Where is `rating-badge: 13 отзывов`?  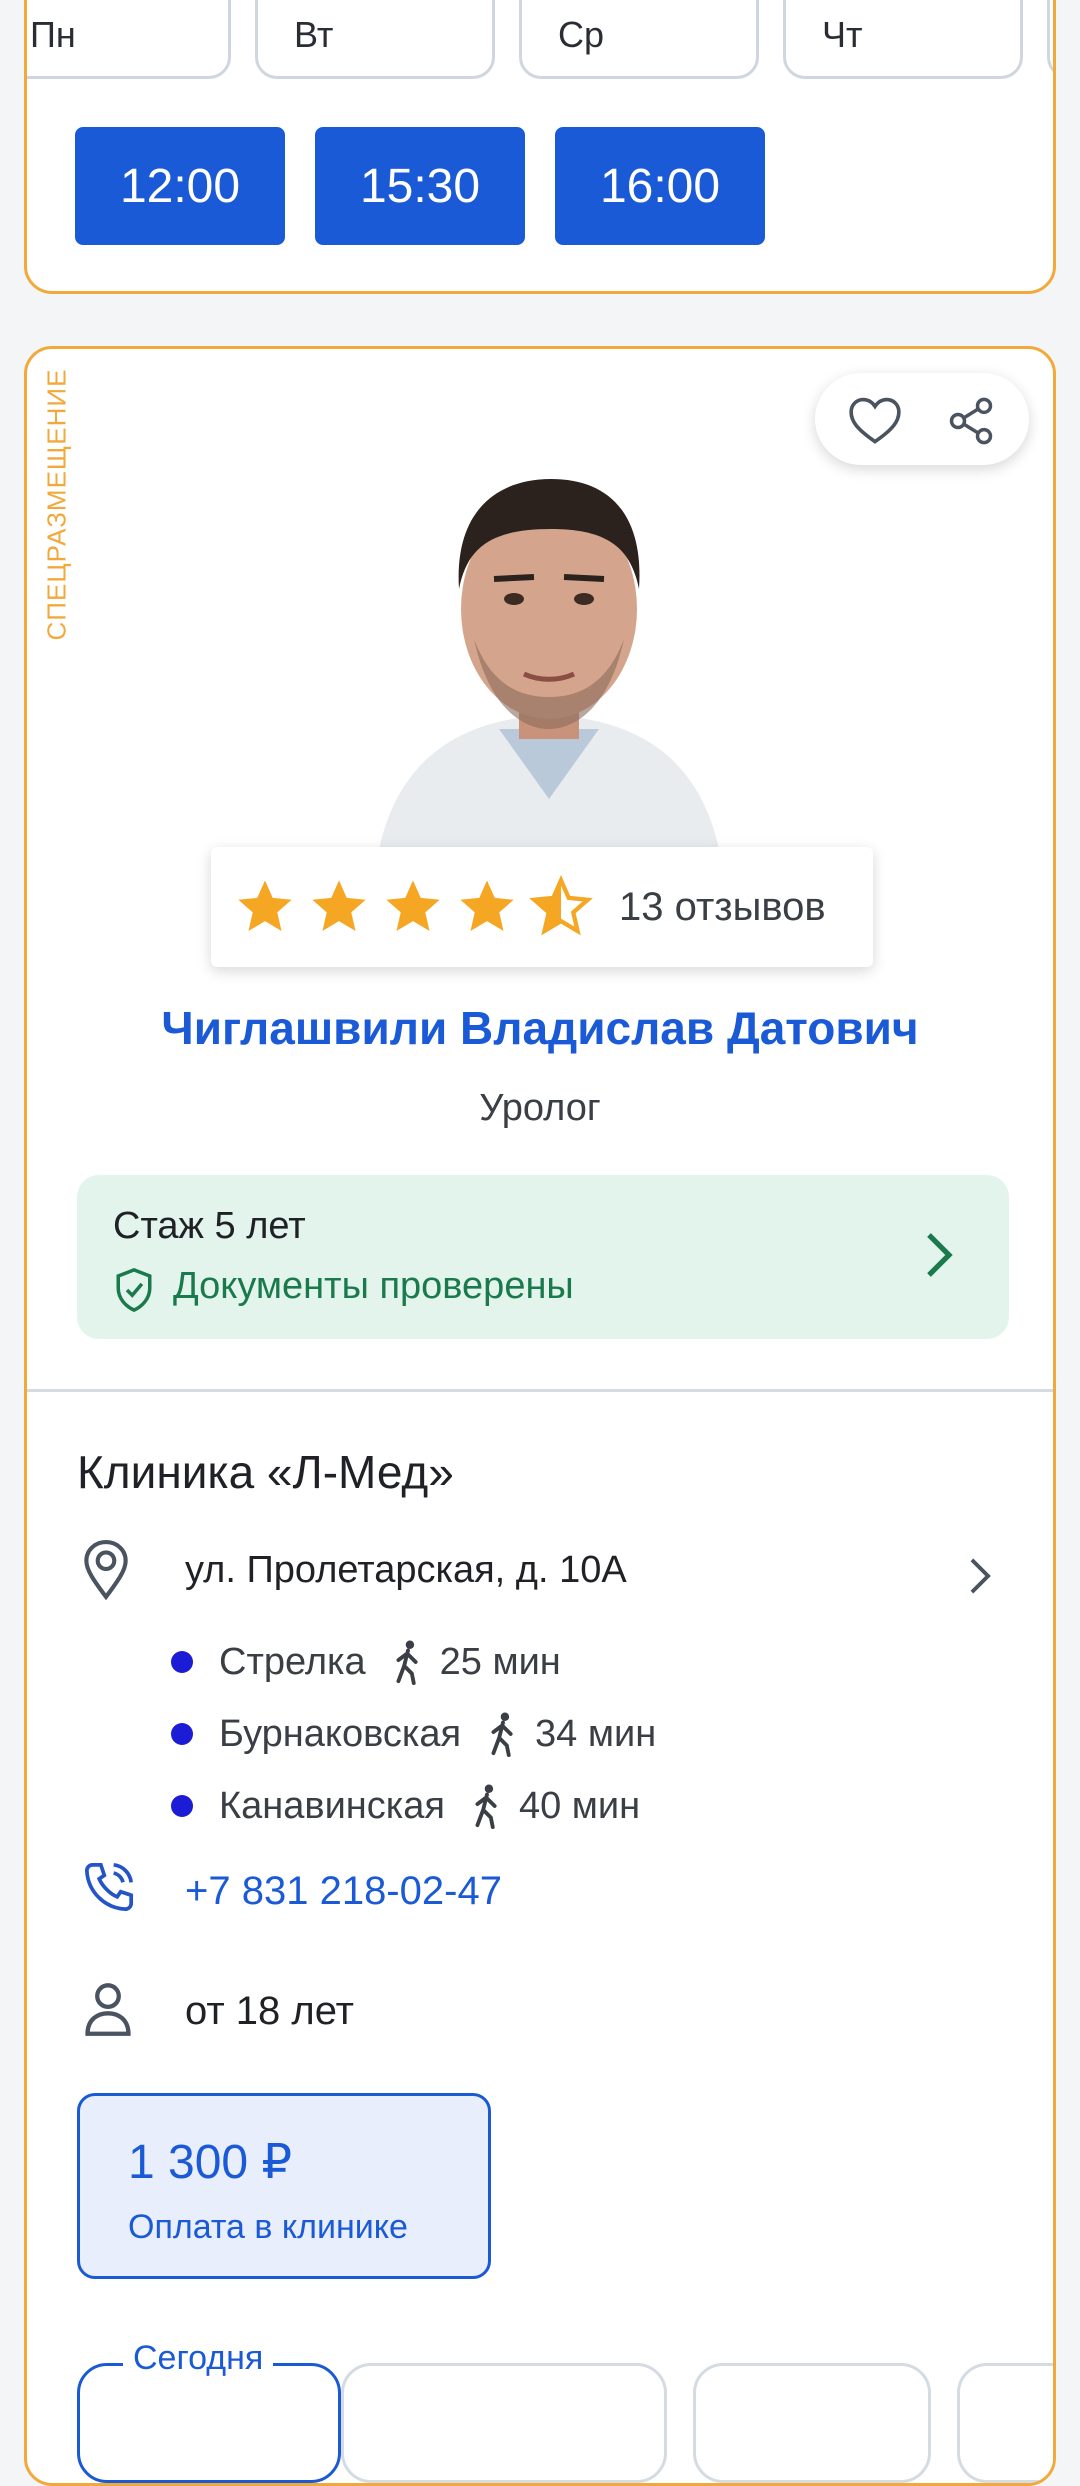 rating-badge: 13 отзывов is located at coordinates (542, 907).